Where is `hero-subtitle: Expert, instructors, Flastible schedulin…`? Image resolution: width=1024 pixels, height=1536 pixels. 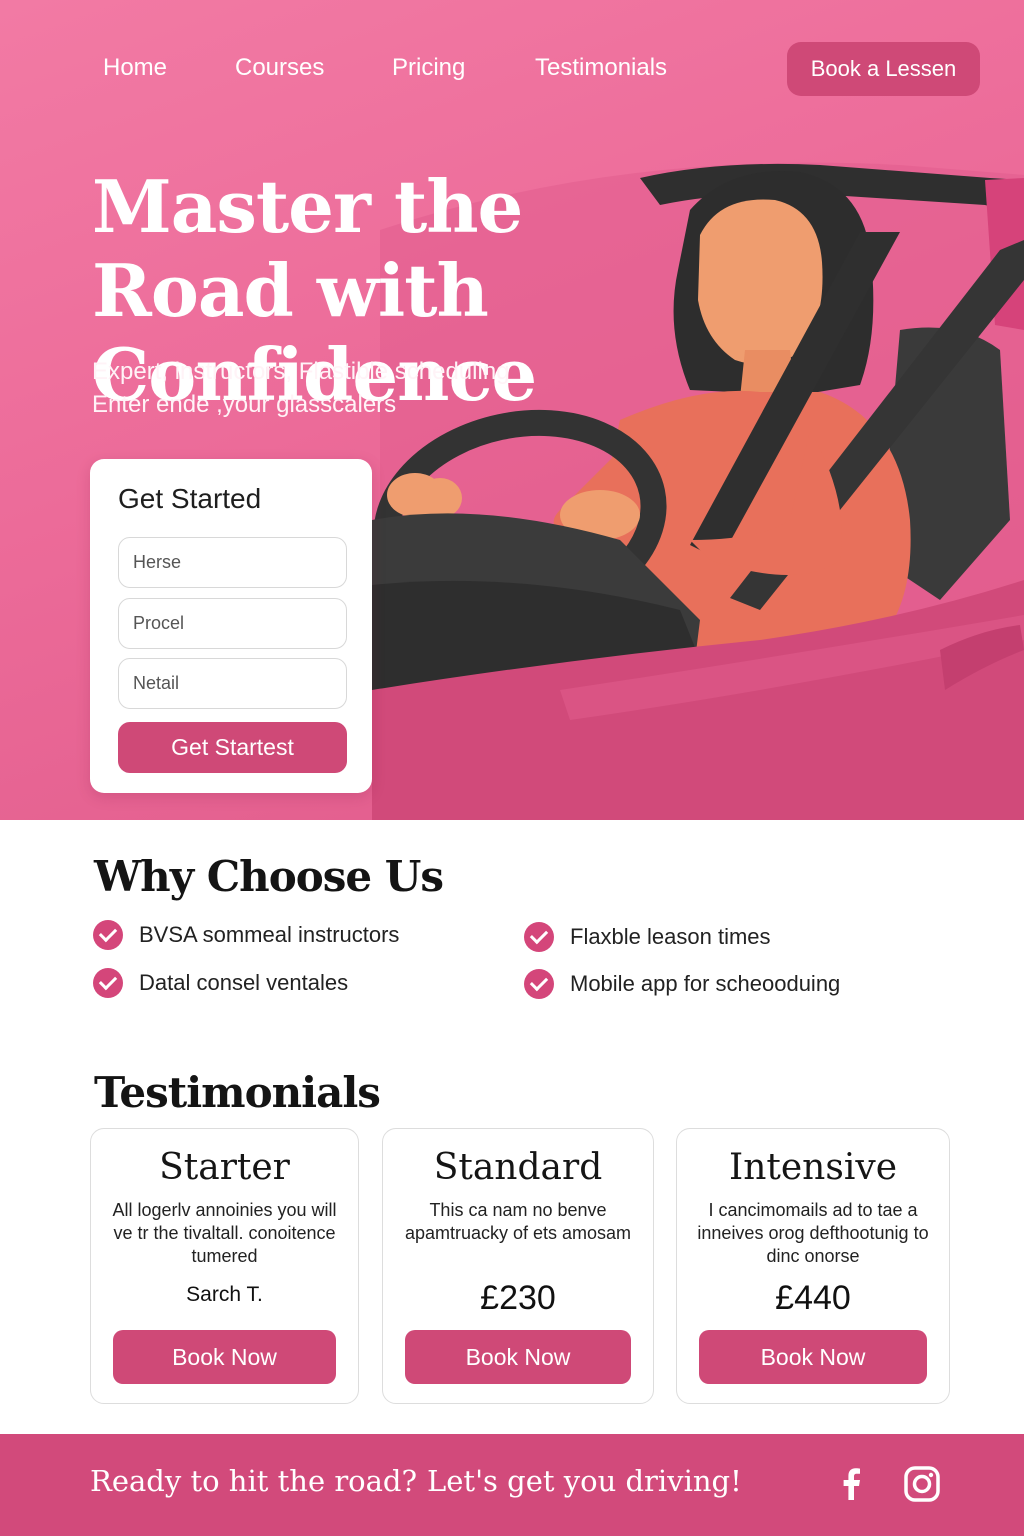 hero-subtitle: Expert, instructors, Flastible schedulin… is located at coordinates (352, 388).